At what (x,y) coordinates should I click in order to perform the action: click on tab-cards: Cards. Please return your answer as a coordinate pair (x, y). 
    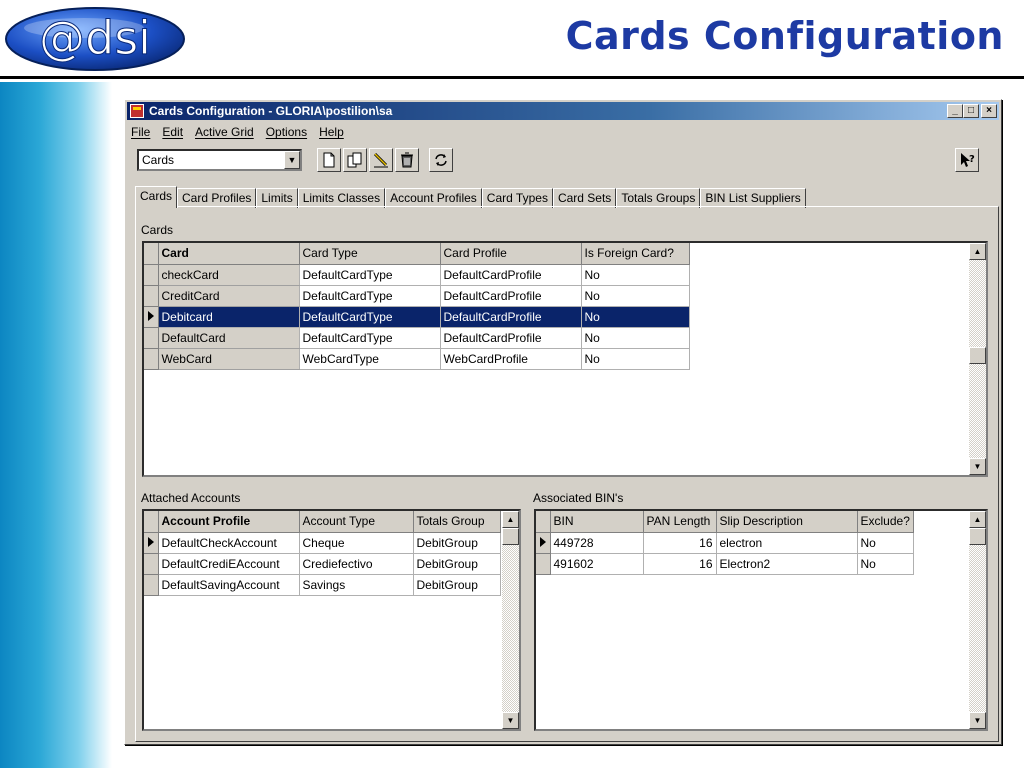
    Looking at the image, I should click on (156, 197).